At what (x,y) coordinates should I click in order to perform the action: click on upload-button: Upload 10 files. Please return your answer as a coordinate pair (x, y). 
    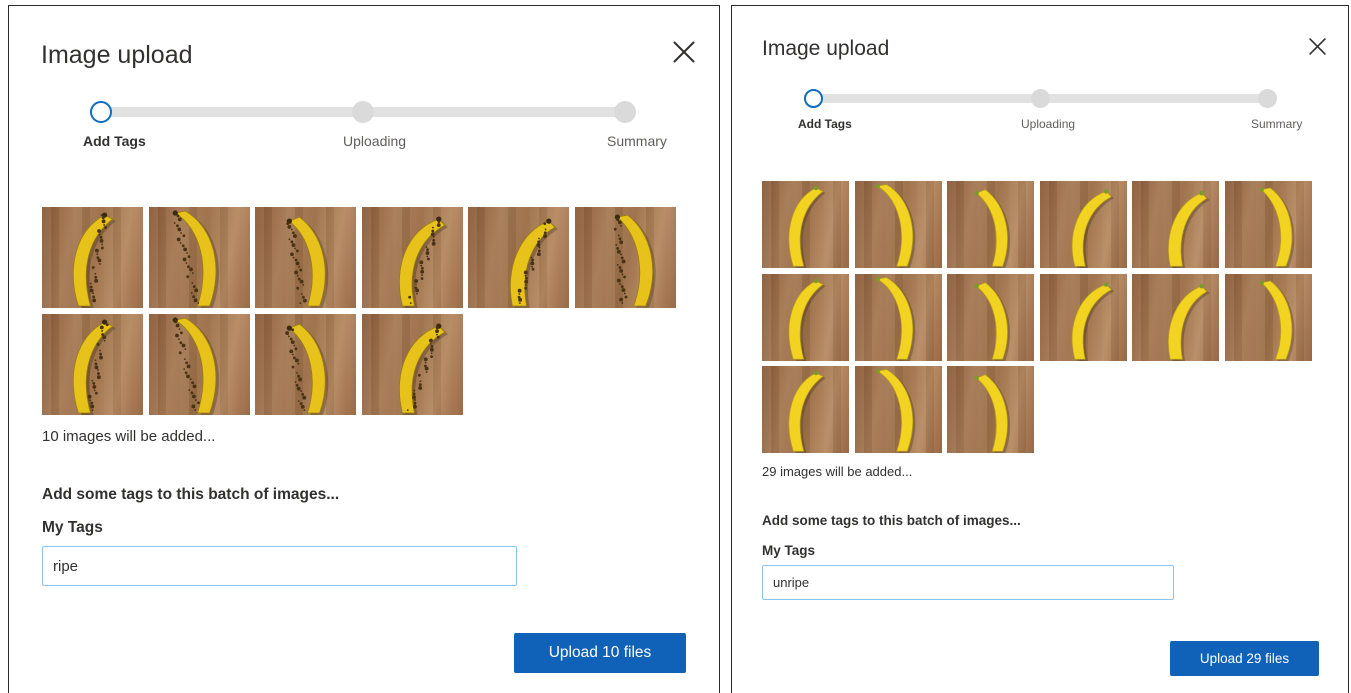
    Looking at the image, I should click on (600, 653).